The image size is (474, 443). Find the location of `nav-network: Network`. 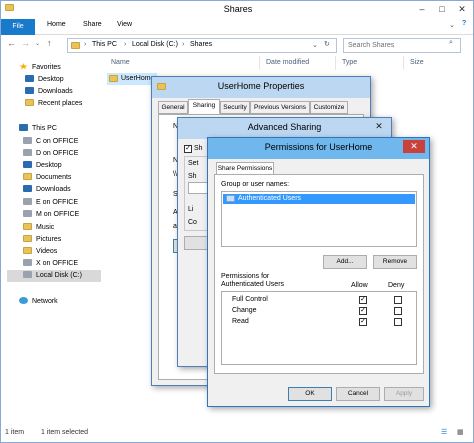

nav-network: Network is located at coordinates (38, 302).